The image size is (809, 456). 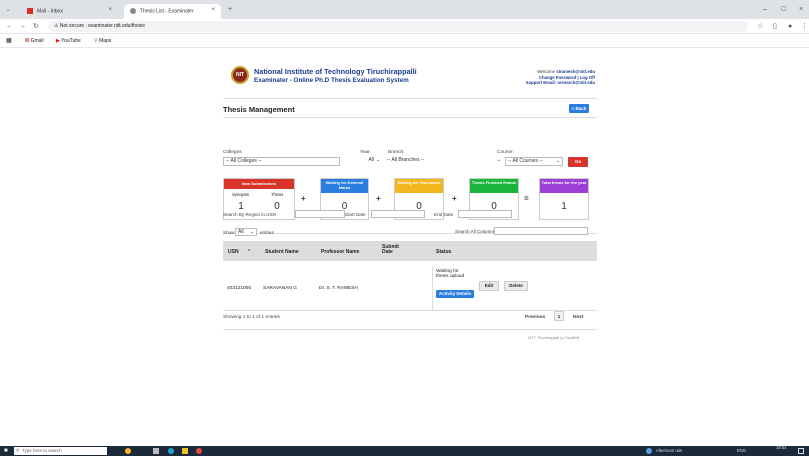 I want to click on equals-operator: =, so click(x=526, y=198).